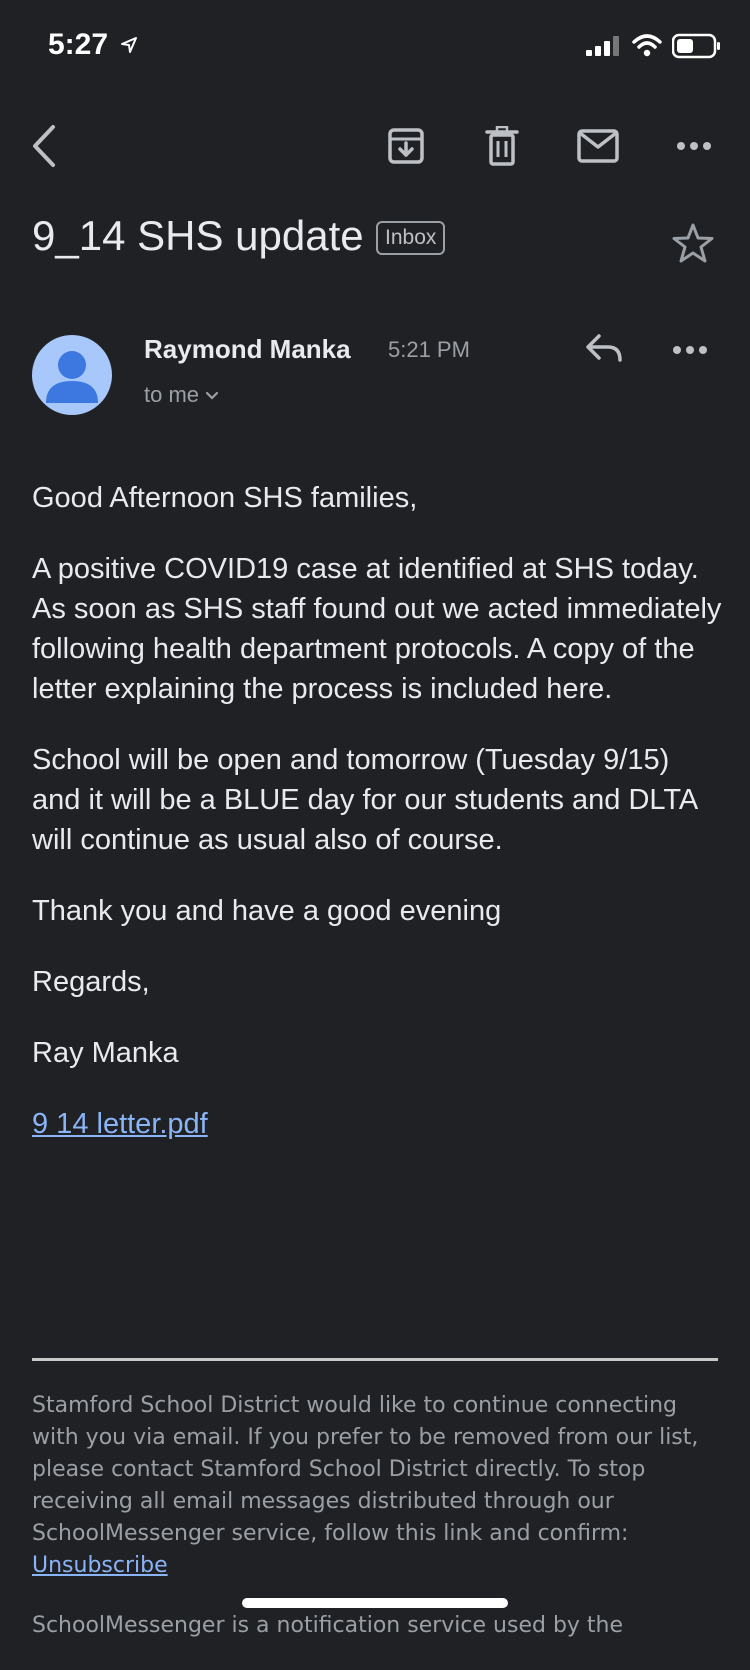 This screenshot has width=750, height=1670. I want to click on recipient-details-toggle: to me, so click(181, 395).